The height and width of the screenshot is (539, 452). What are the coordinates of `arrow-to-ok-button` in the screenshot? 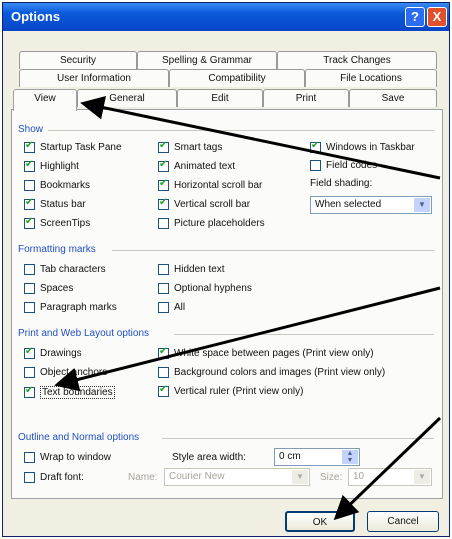 It's located at (387, 468).